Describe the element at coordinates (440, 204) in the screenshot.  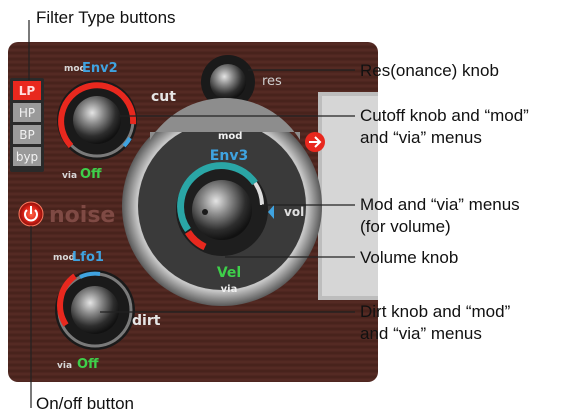
I see `callout-mod-via-volume-line1: Mod and “via” menus` at that location.